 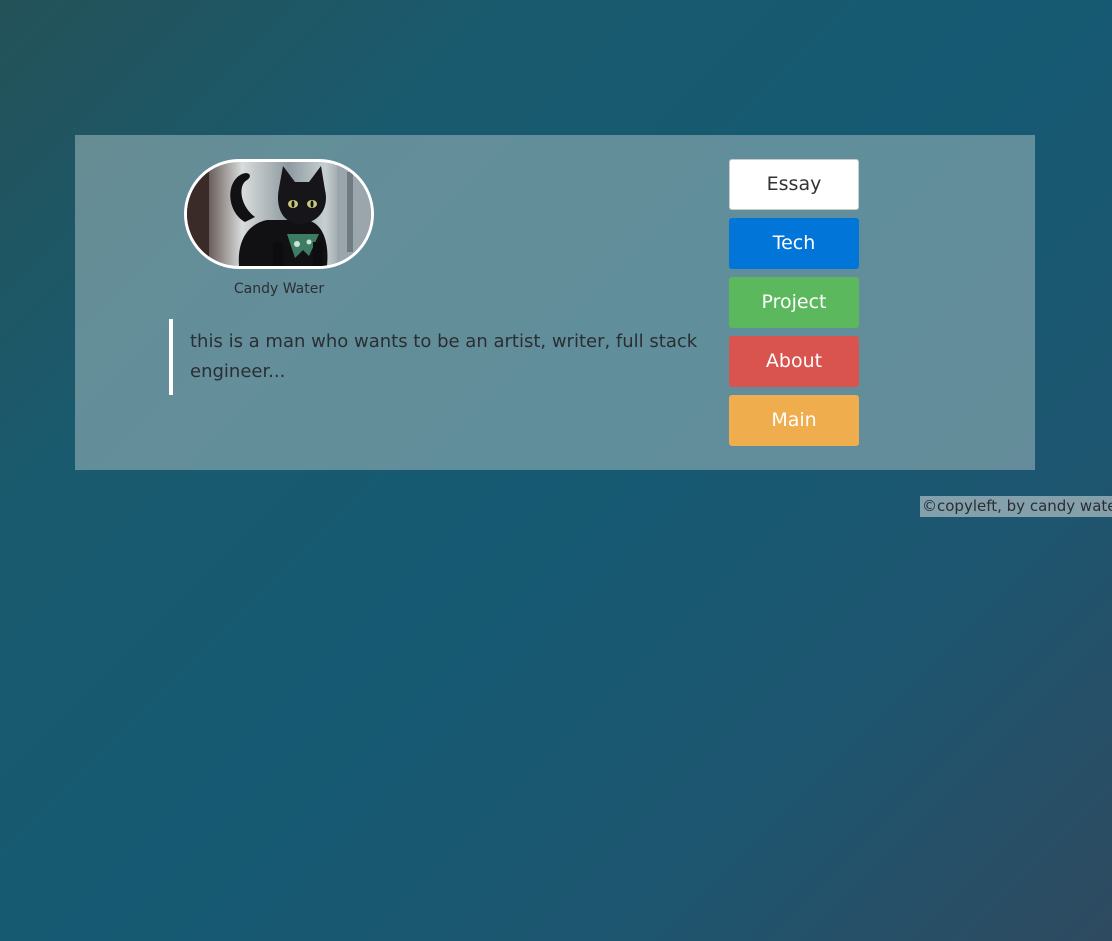 What do you see at coordinates (794, 361) in the screenshot?
I see `about-button: About` at bounding box center [794, 361].